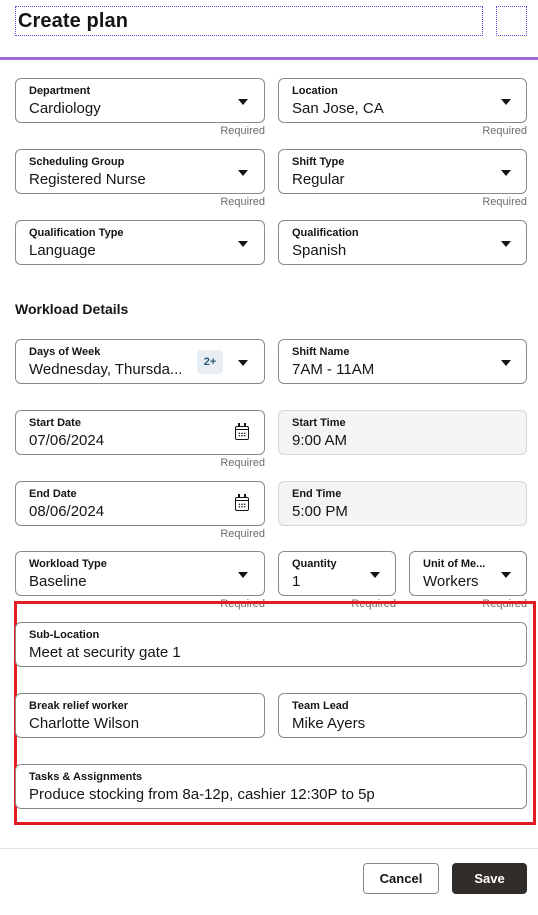 This screenshot has width=538, height=915. I want to click on qualification-value: Spanish, so click(319, 250).